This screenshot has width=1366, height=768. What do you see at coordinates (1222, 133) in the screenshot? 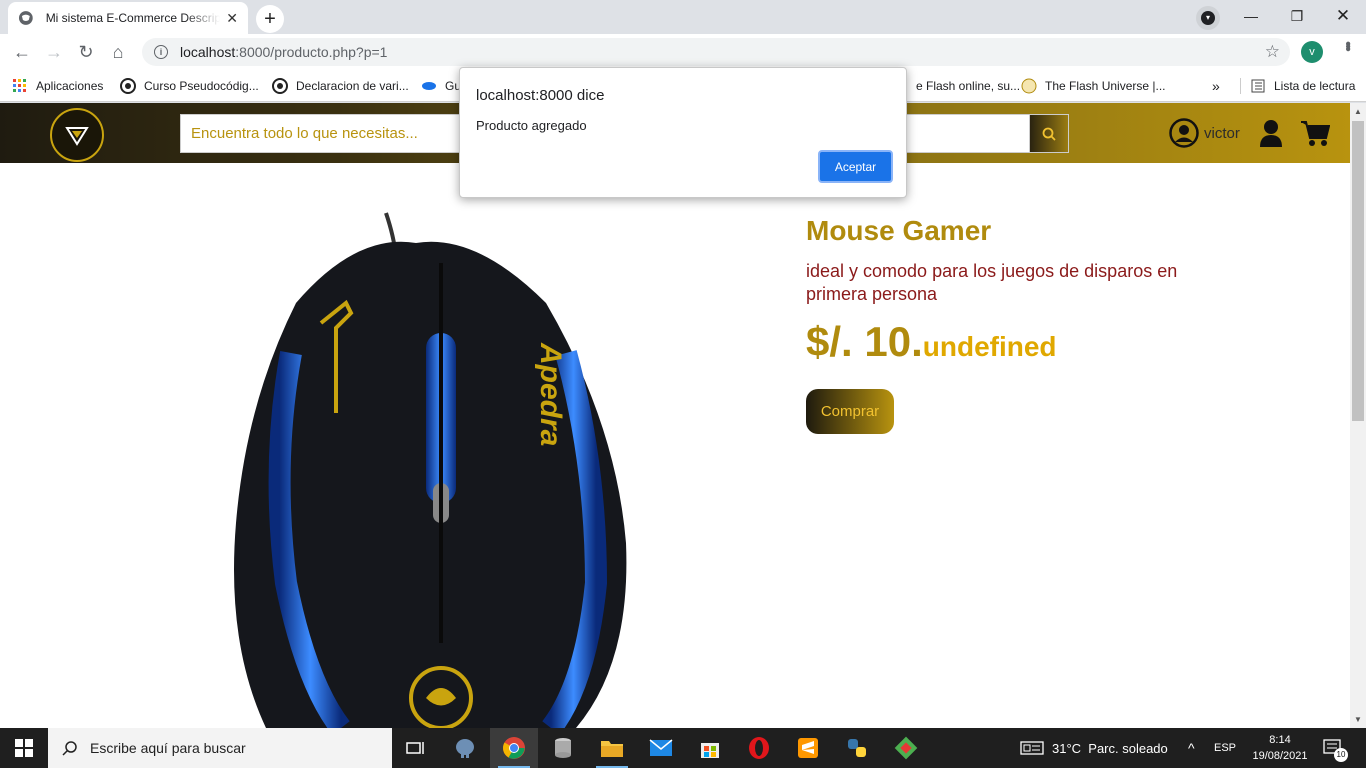
I see `username-label: victor` at bounding box center [1222, 133].